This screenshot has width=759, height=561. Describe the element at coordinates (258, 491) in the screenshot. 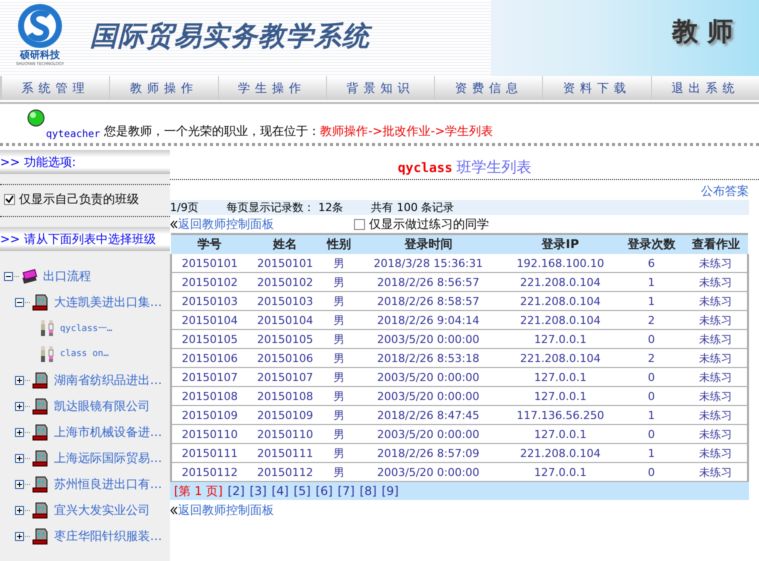

I see `page-link: [3]` at that location.